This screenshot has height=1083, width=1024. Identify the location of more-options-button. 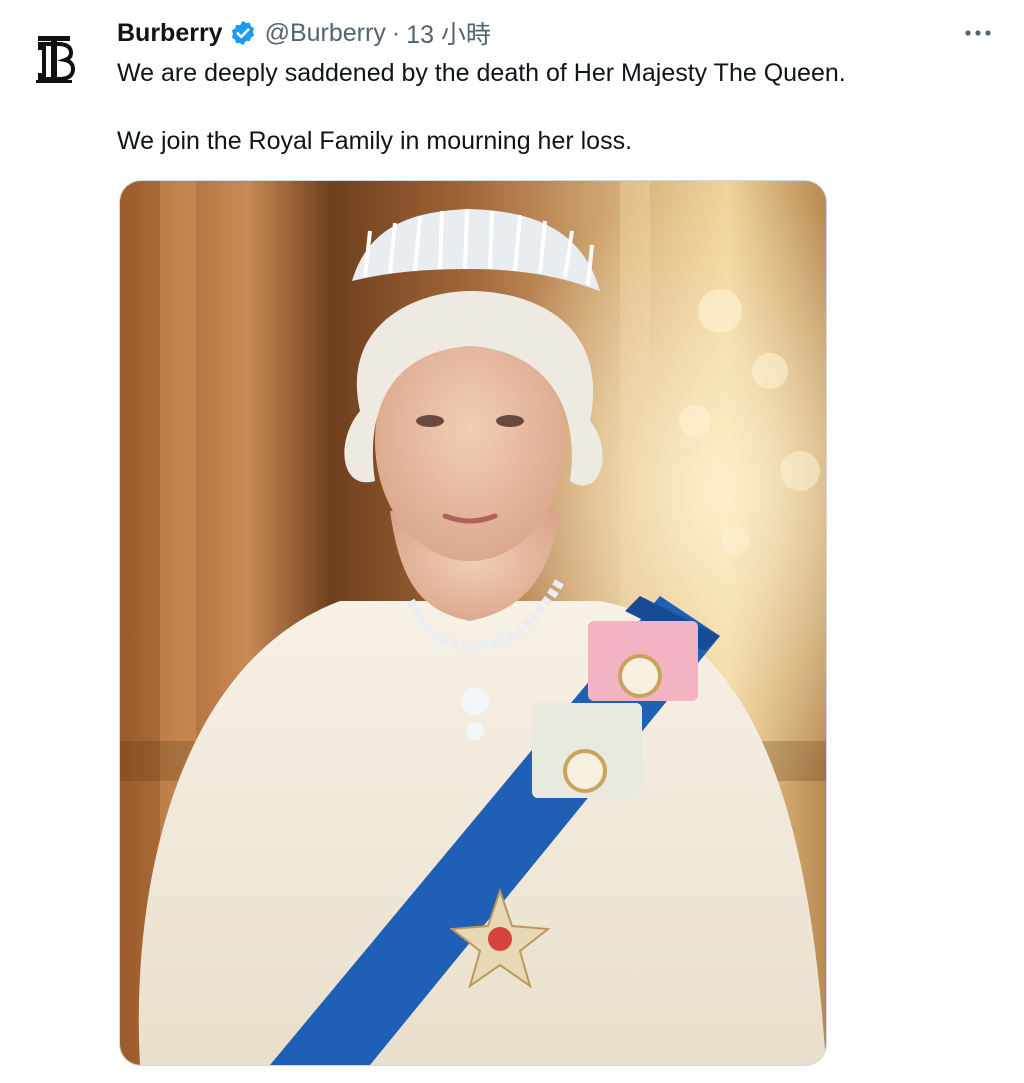
(978, 33).